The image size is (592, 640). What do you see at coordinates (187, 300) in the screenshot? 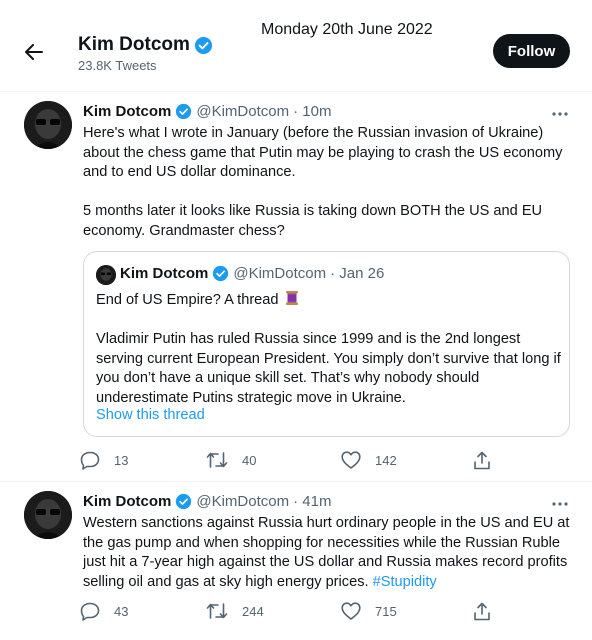
I see `tweet-text-line-content: End of US Empire? A thread` at bounding box center [187, 300].